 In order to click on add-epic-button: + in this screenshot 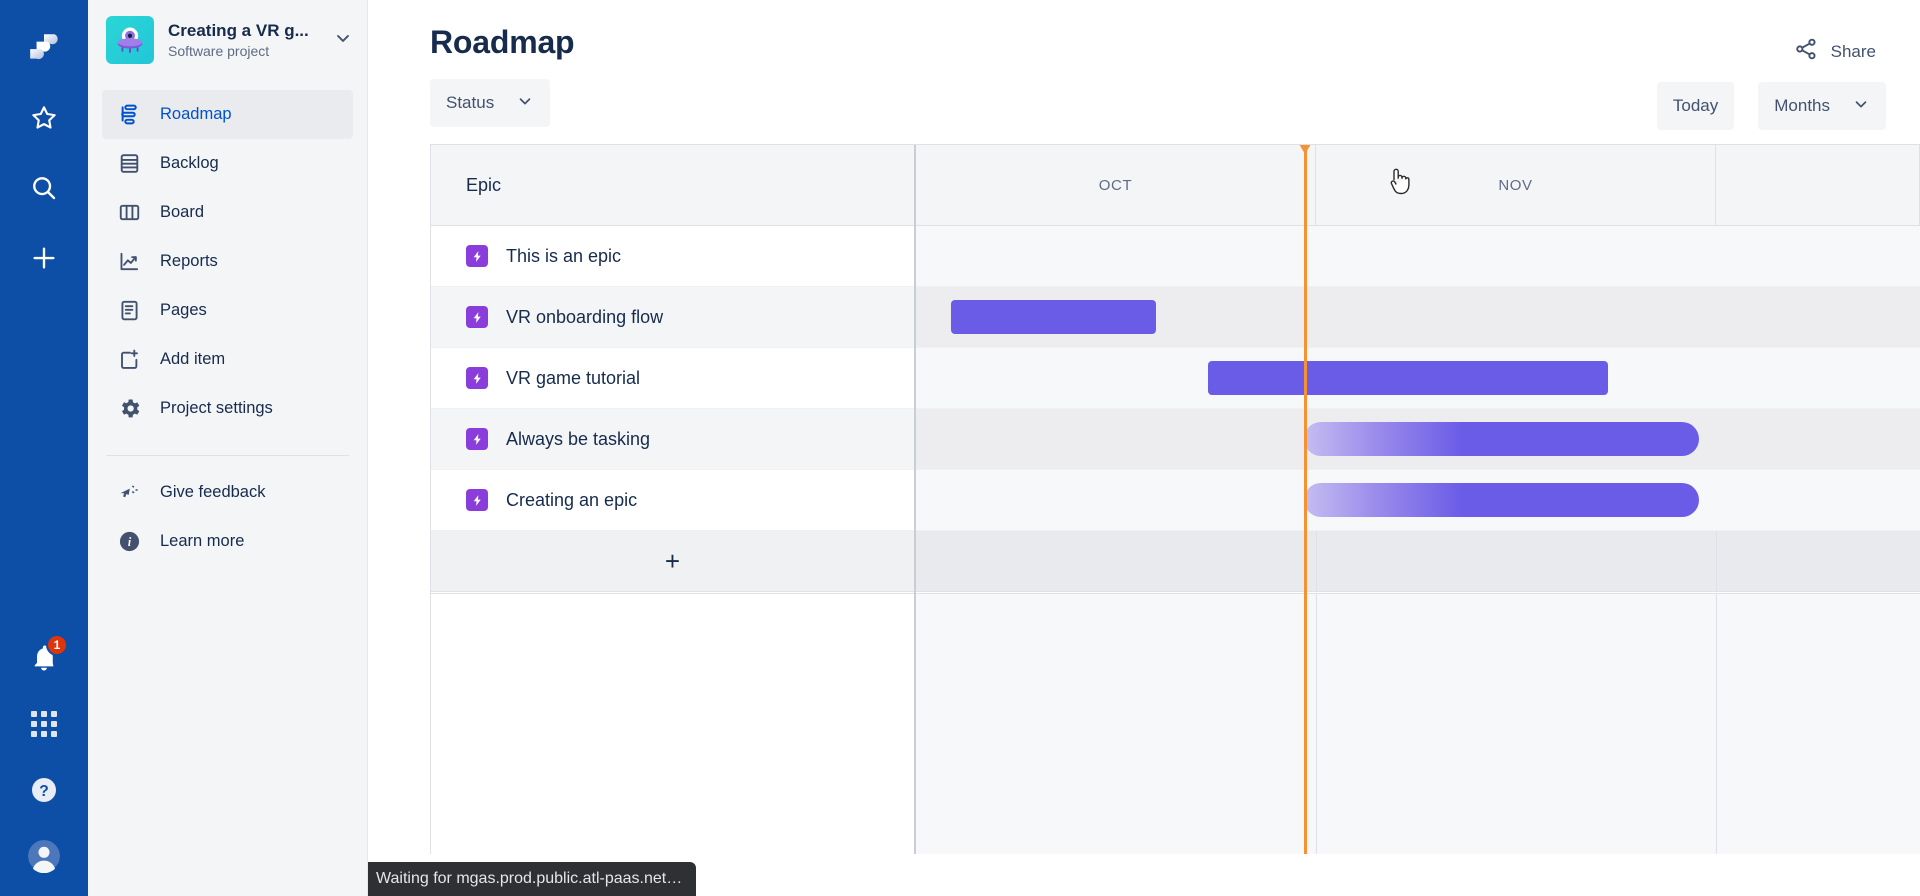, I will do `click(672, 561)`.